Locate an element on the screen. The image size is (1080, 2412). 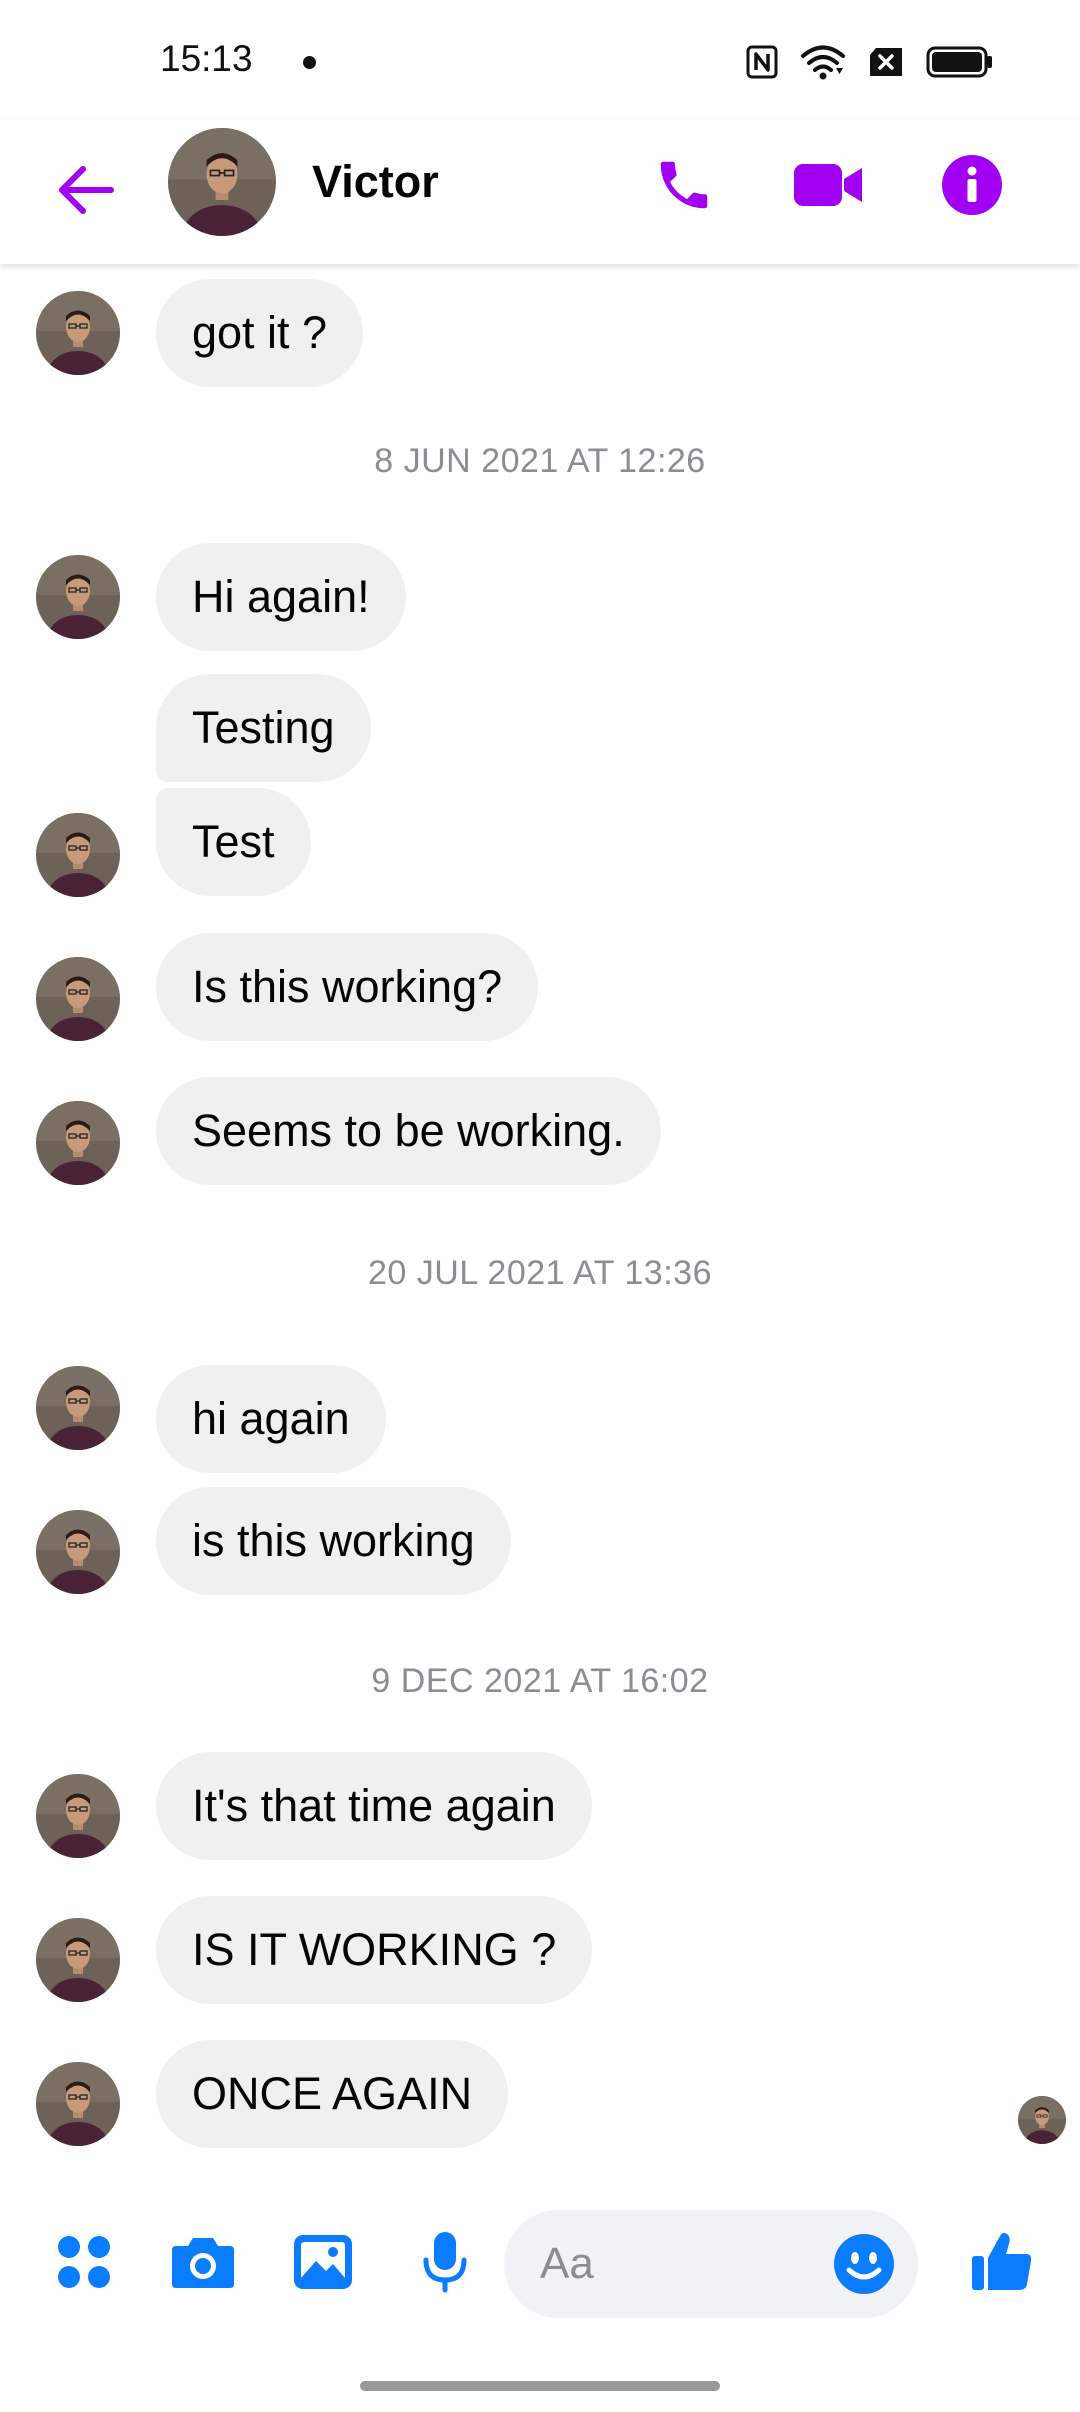
message-text: It's that time again is located at coordinates (374, 1805).